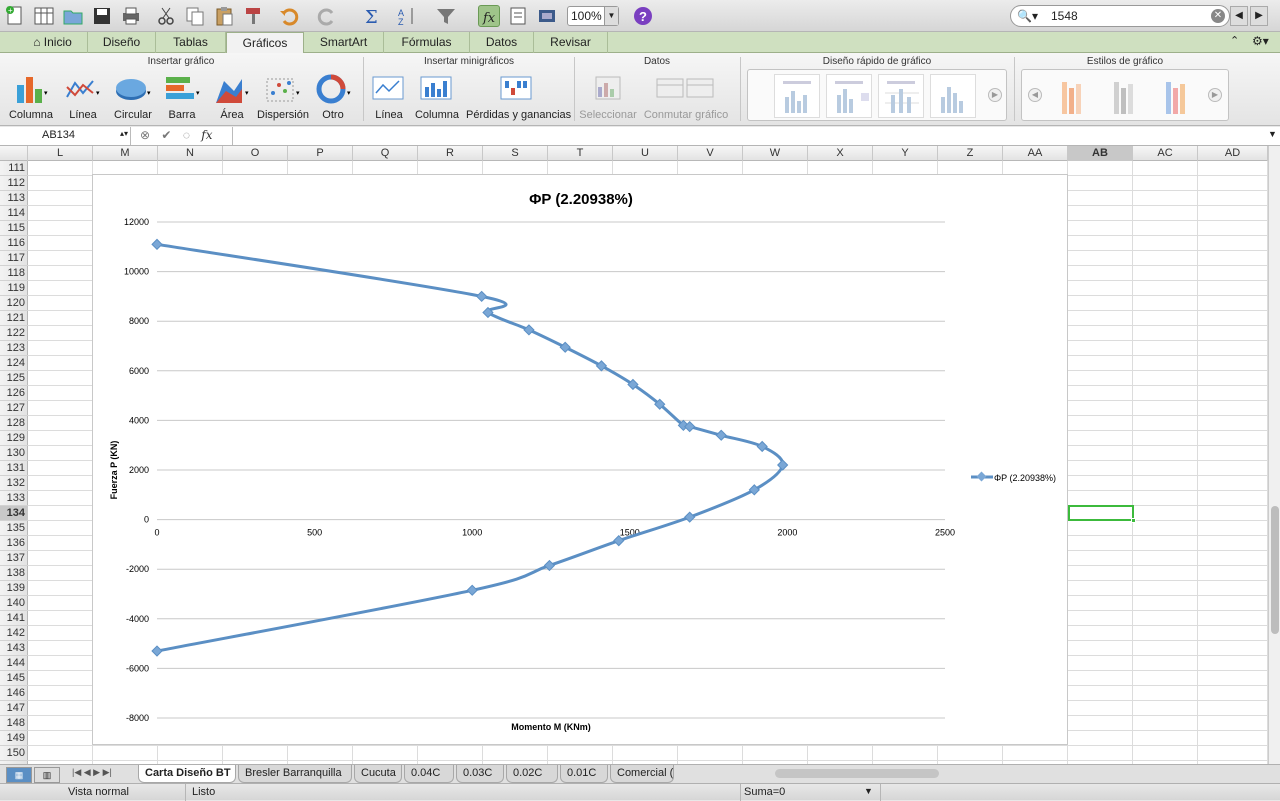 This screenshot has width=1280, height=801. Describe the element at coordinates (385, 153) in the screenshot. I see `column-header: Q` at that location.